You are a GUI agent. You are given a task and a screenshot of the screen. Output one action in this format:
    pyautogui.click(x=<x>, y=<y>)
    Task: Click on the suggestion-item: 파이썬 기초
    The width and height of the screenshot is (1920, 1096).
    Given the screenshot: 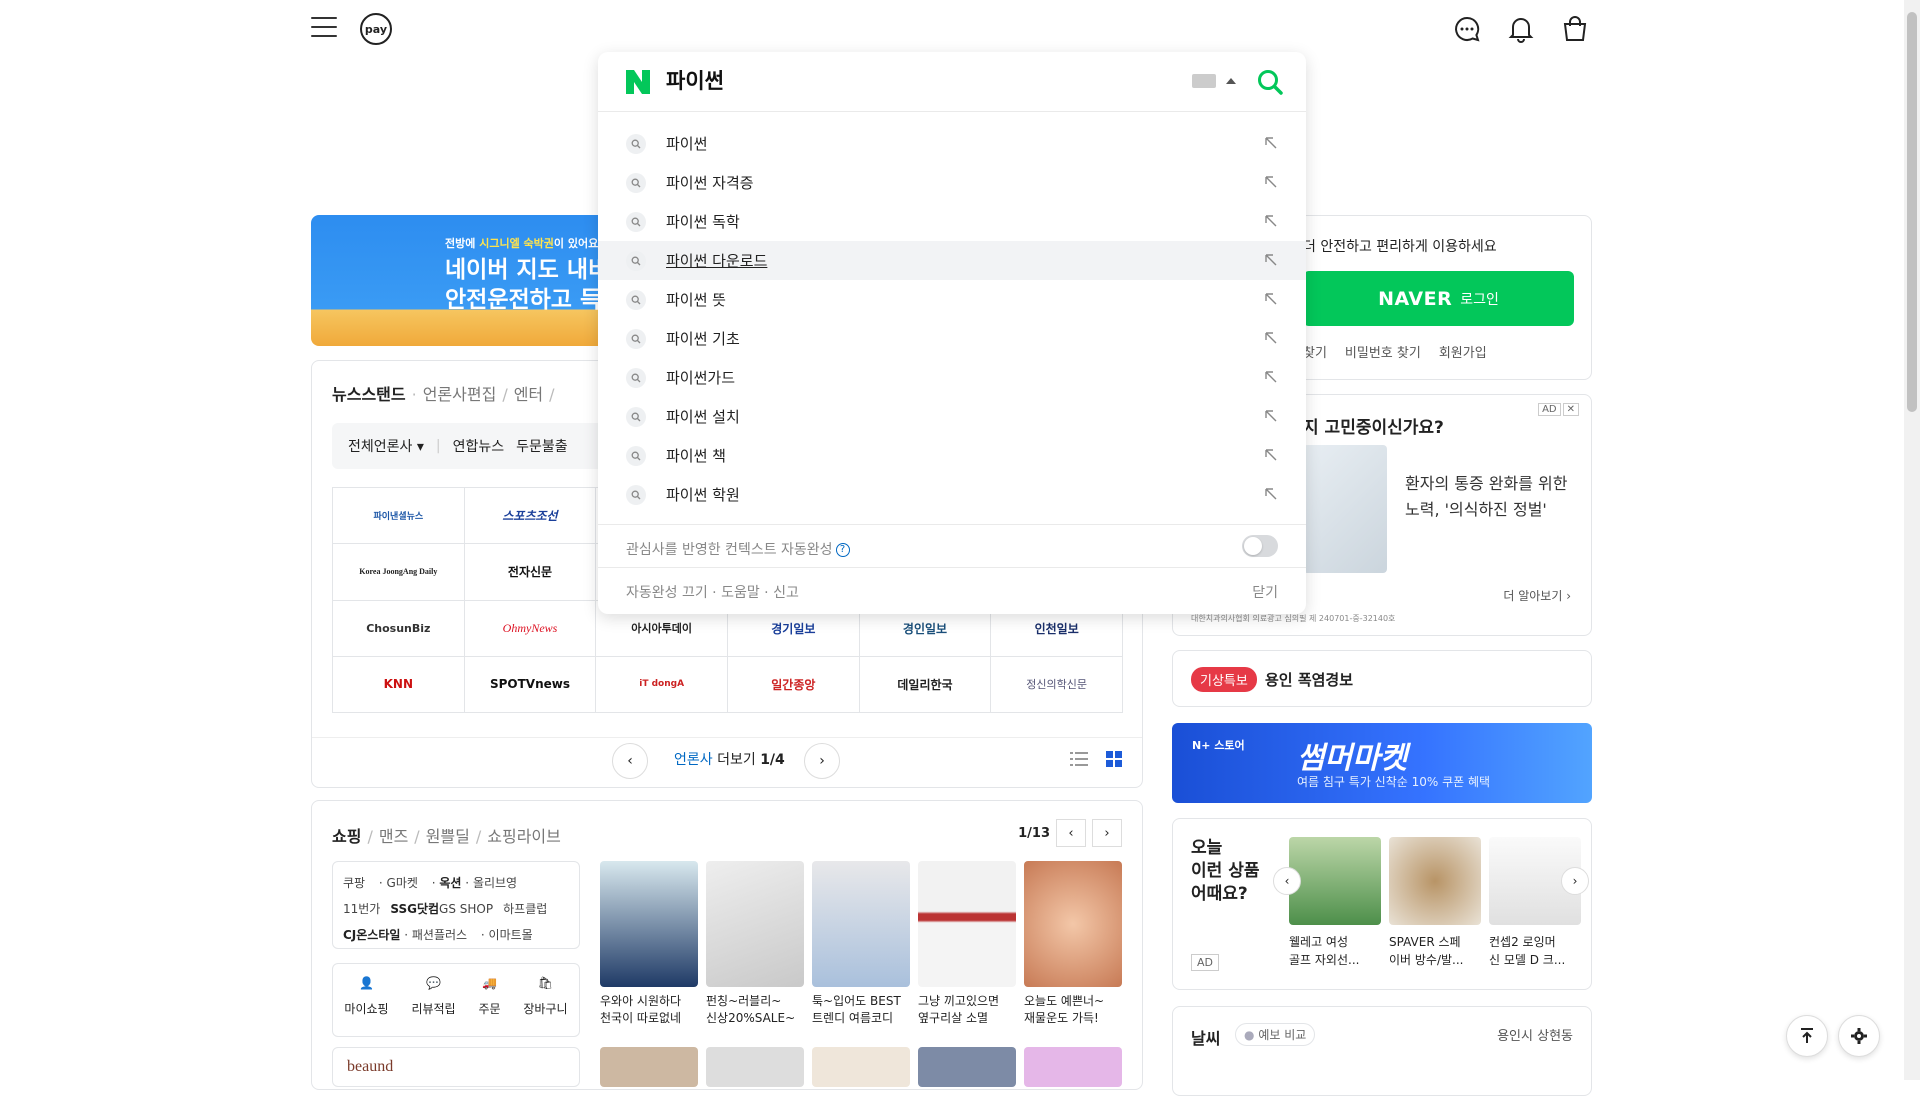 What is the action you would take?
    pyautogui.click(x=952, y=338)
    